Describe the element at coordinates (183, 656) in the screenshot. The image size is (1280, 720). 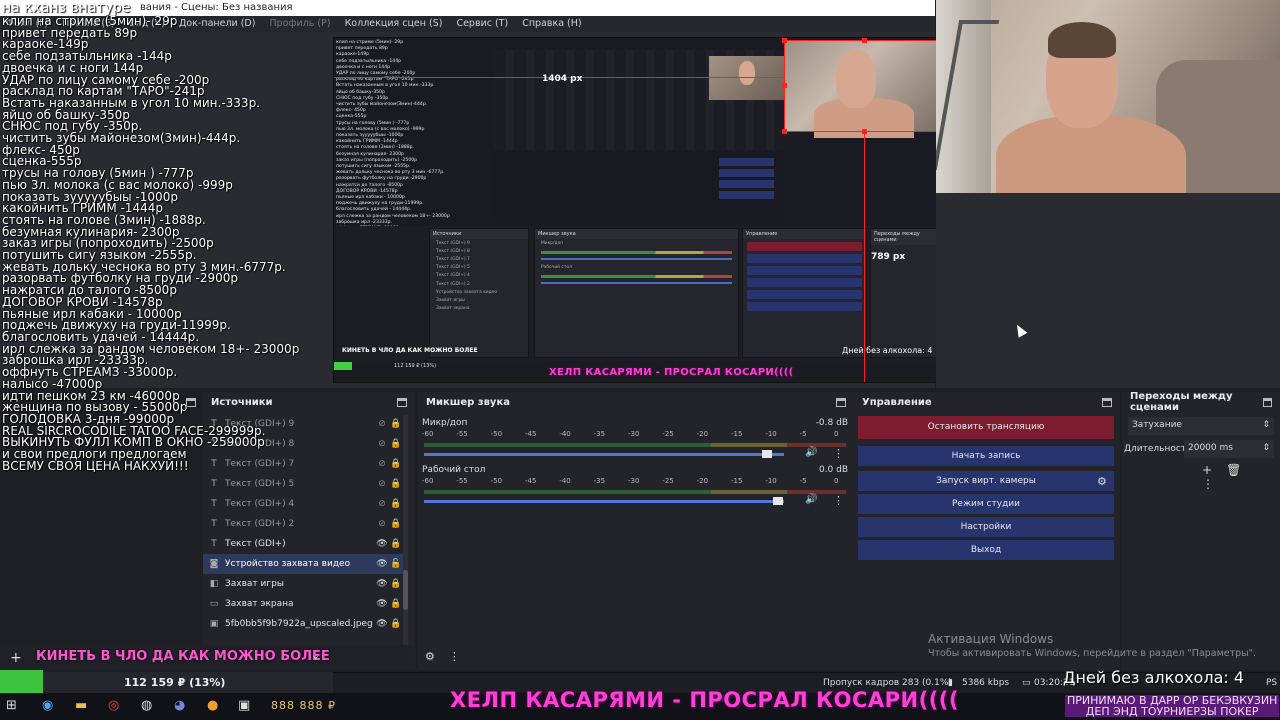
I see `ticker-overlay: КИНЕТЬ В ЧЛО ДА КАК МОЖНО БОЛЕЕ` at that location.